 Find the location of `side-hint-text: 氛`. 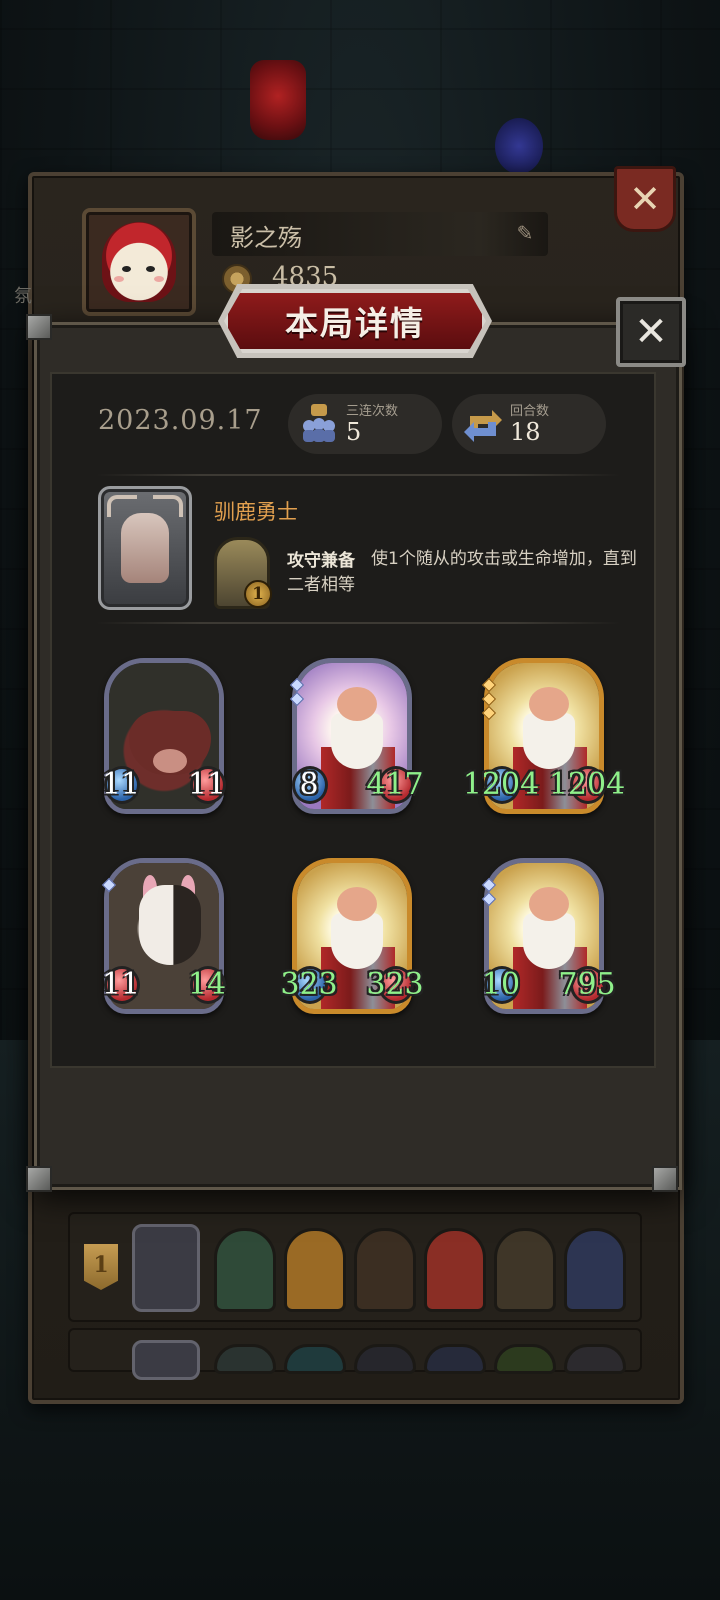

side-hint-text: 氛 is located at coordinates (23, 296).